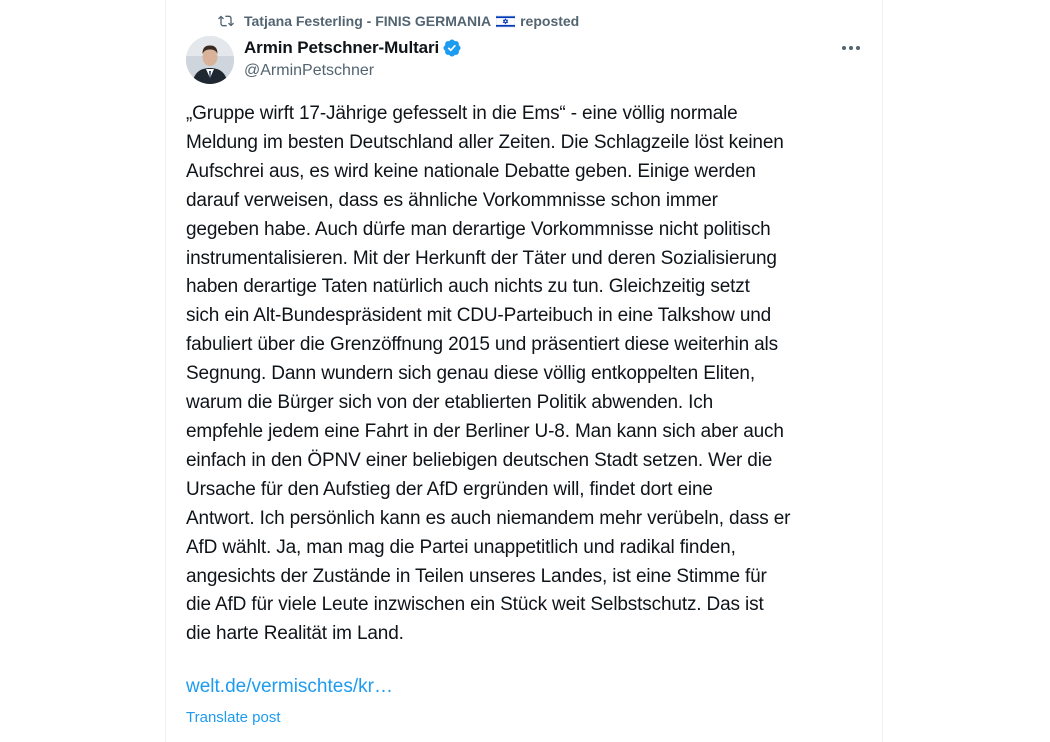 This screenshot has width=1050, height=742. Describe the element at coordinates (210, 60) in the screenshot. I see `author-avatar` at that location.